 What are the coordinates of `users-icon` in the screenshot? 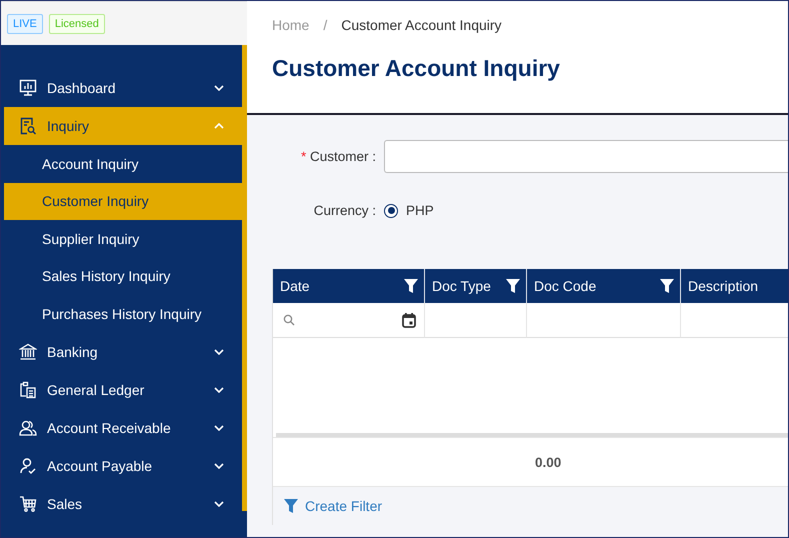 It's located at (28, 427).